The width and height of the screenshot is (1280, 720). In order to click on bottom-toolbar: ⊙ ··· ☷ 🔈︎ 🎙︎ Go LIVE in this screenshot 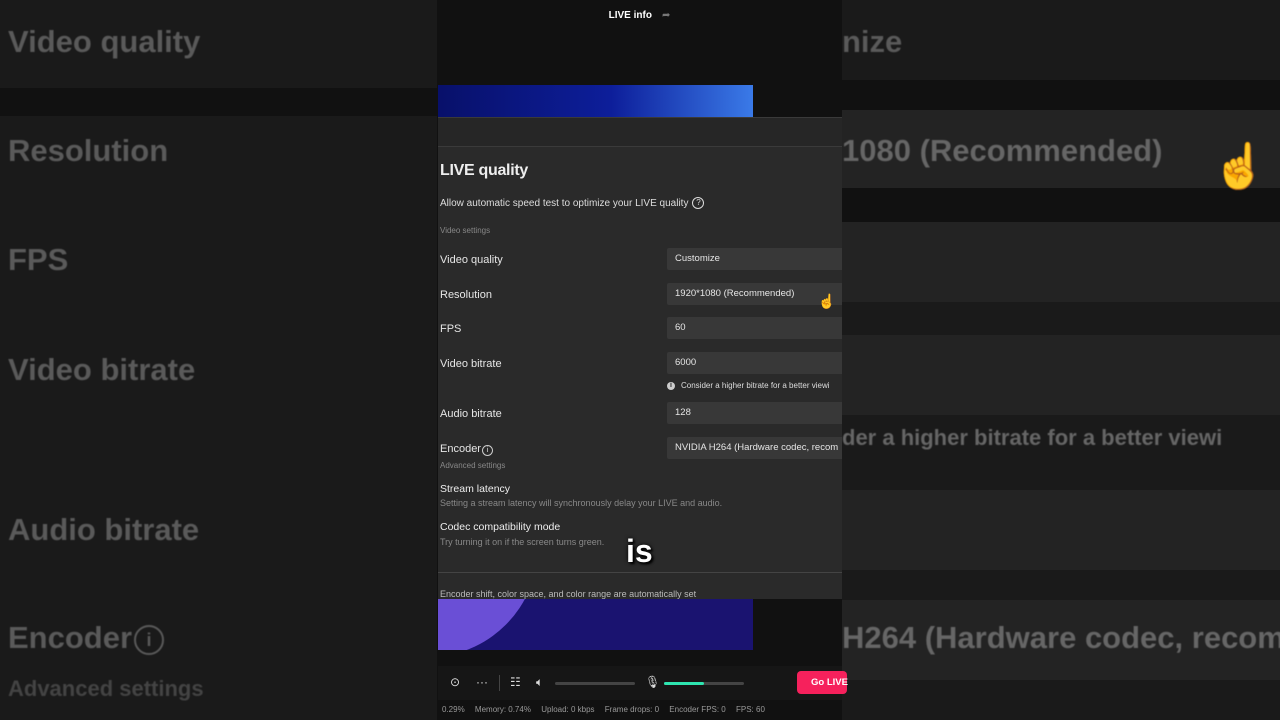, I will do `click(643, 683)`.